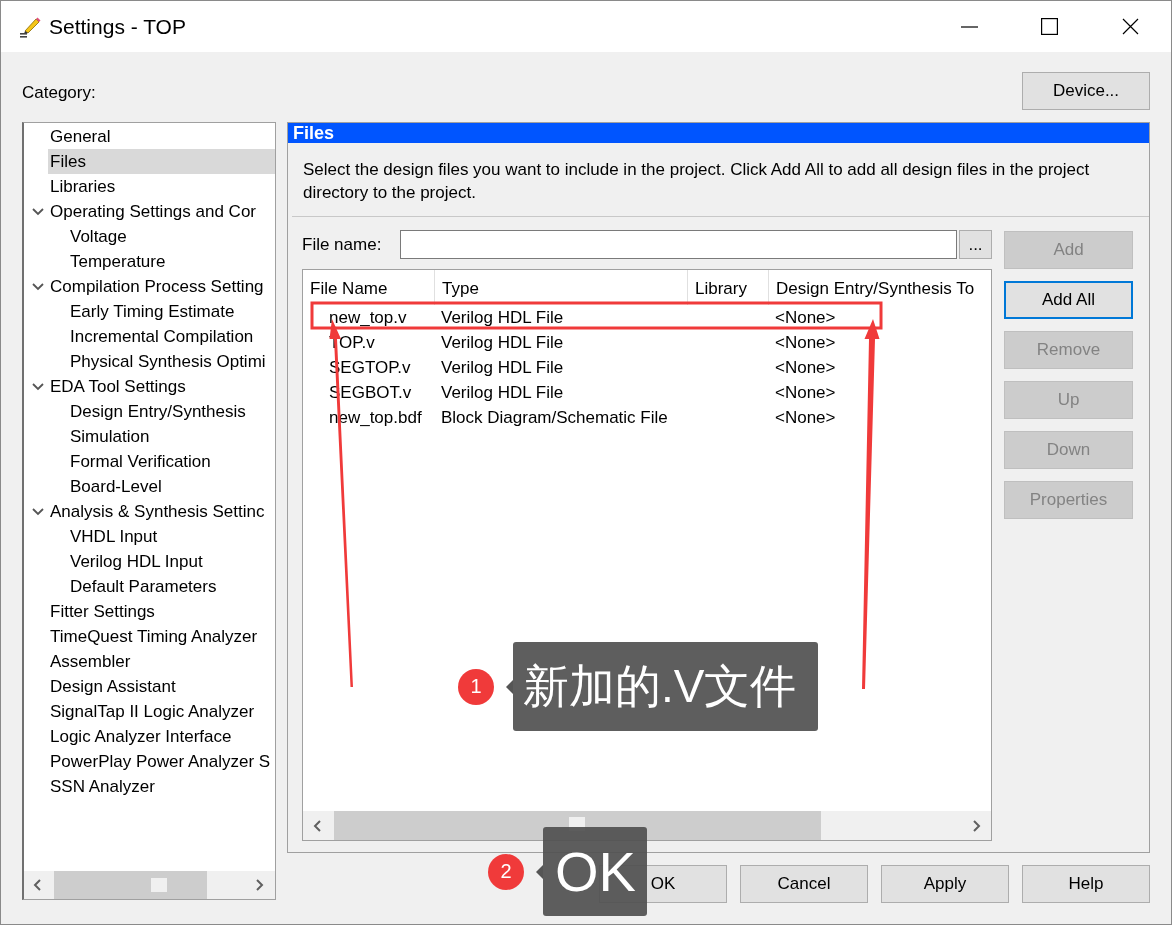 The width and height of the screenshot is (1172, 925). I want to click on category-item: Design Assistant, so click(113, 686).